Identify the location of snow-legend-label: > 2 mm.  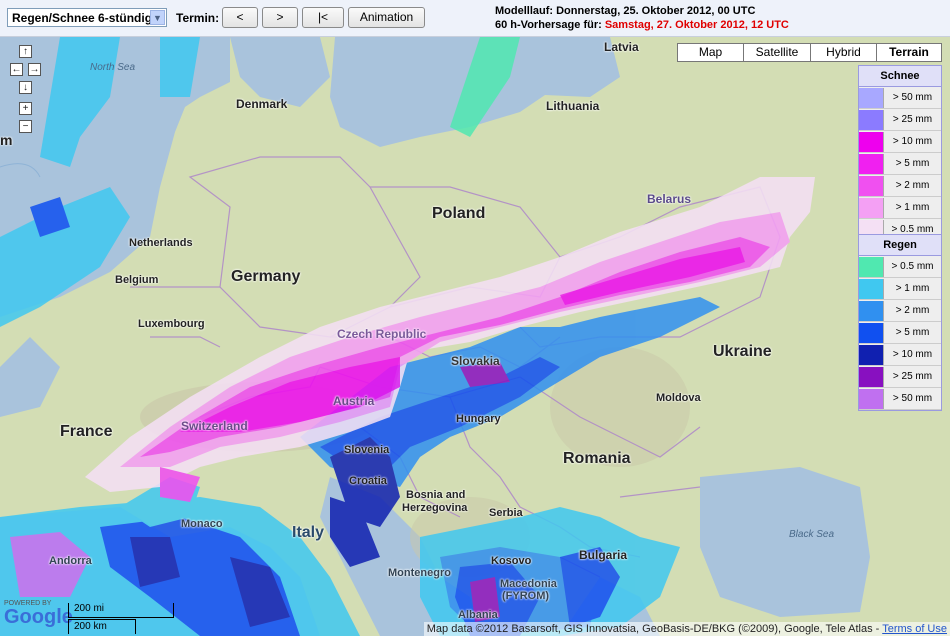
(912, 185).